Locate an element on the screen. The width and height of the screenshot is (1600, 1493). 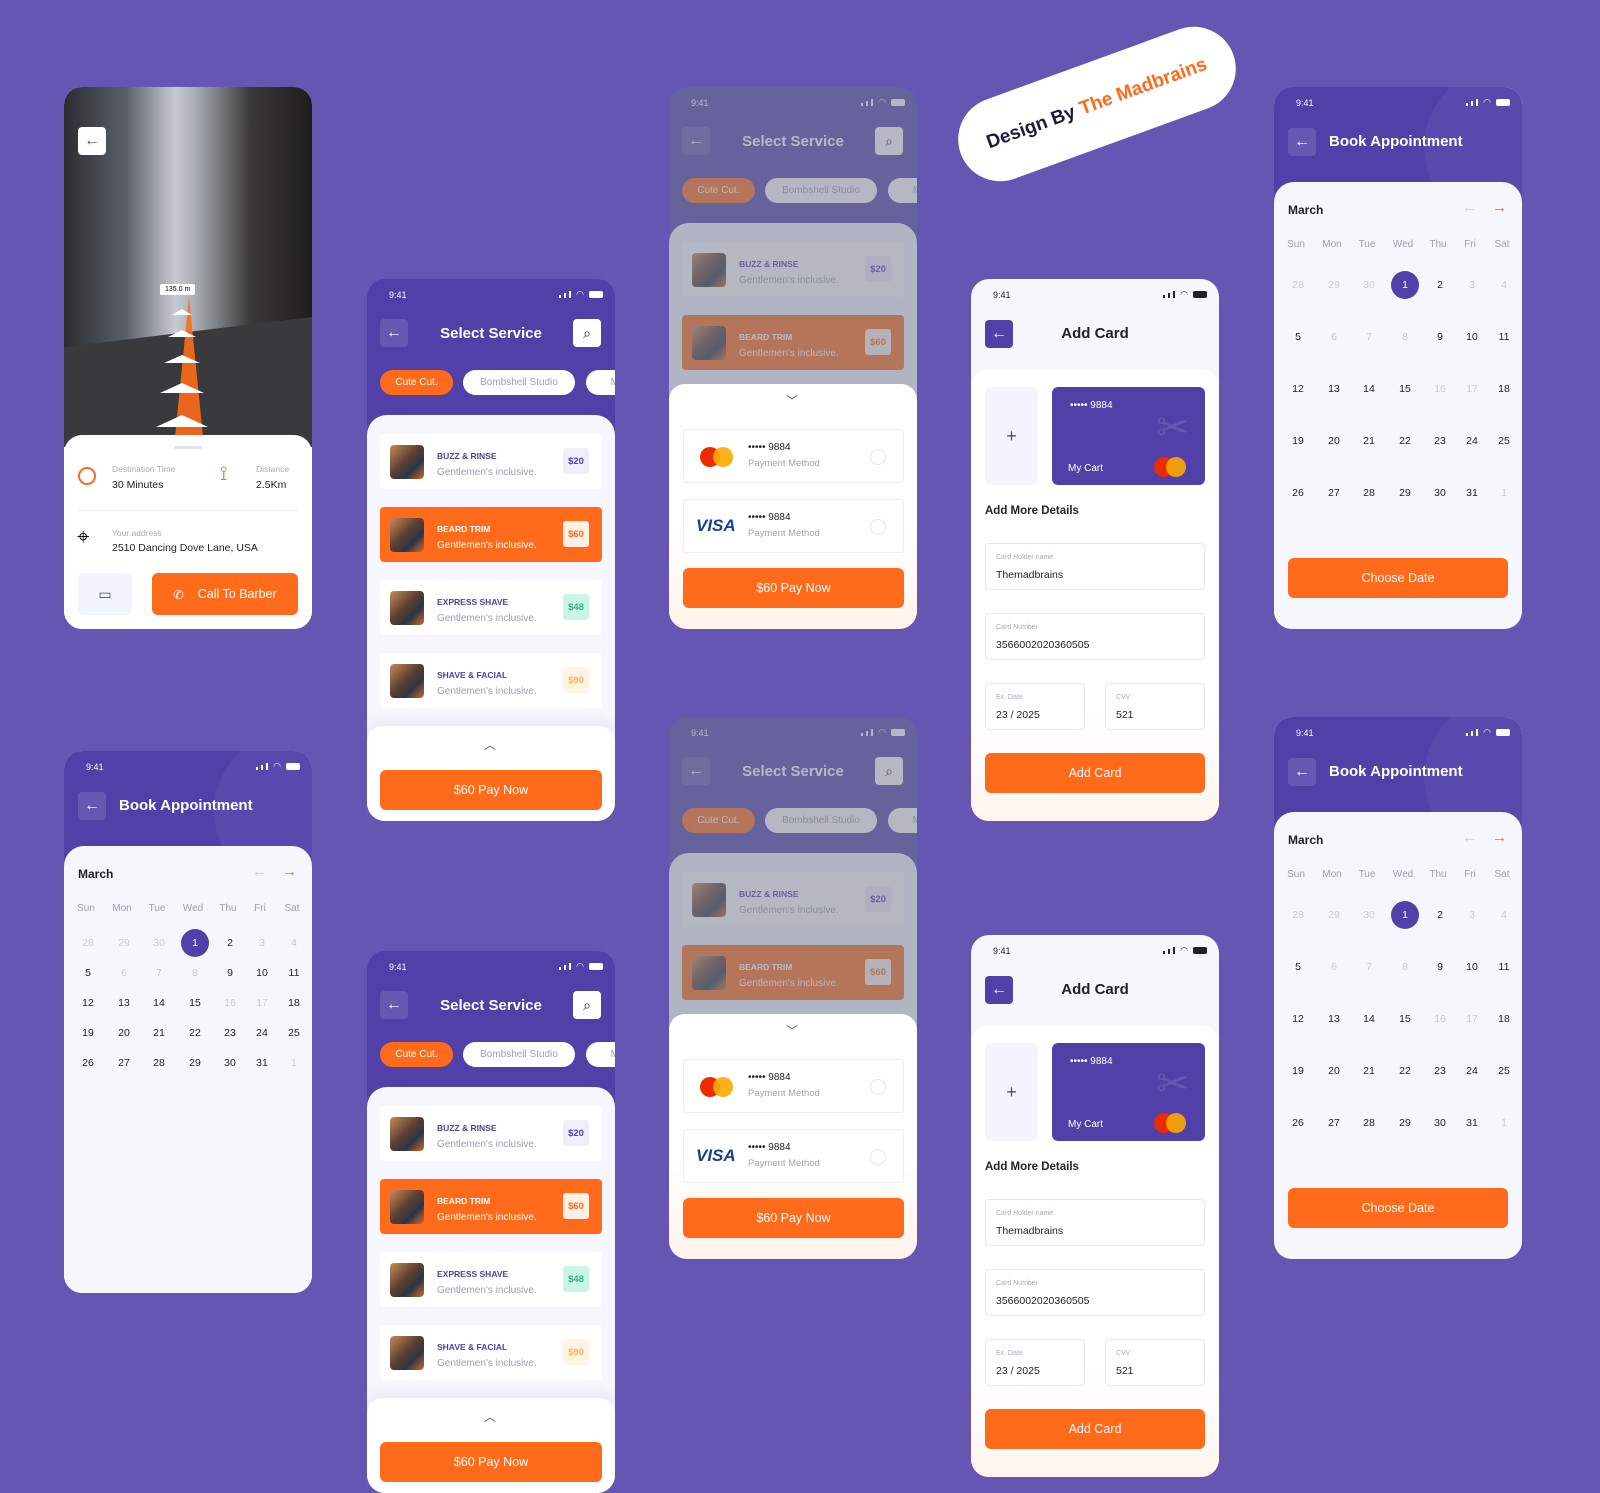
add-new-card-button: + is located at coordinates (1011, 436).